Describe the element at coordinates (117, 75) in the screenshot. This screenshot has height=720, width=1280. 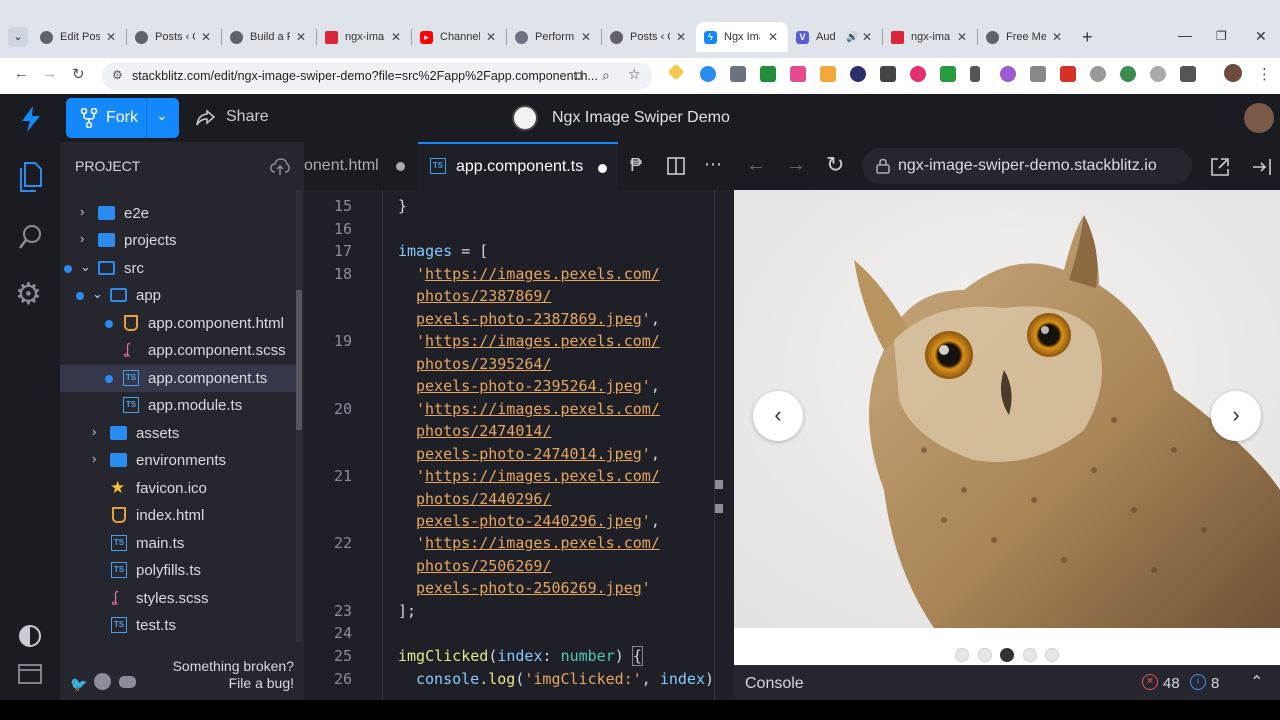
I see `site-info-icon: ⚙` at that location.